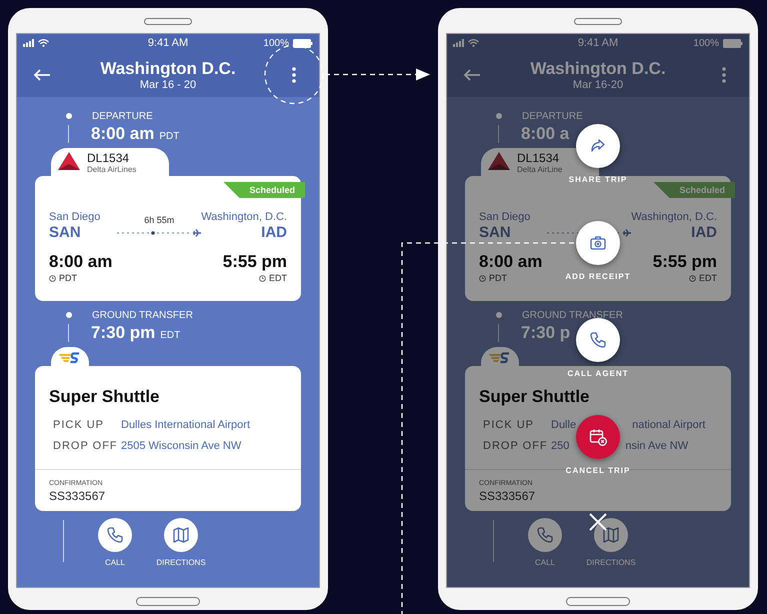 The height and width of the screenshot is (614, 767). I want to click on detail-value: nsin Ave NW, so click(656, 446).